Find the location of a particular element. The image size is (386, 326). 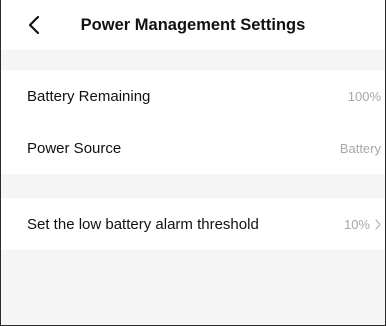

battery-remaining-label: Battery Remaining is located at coordinates (89, 96).